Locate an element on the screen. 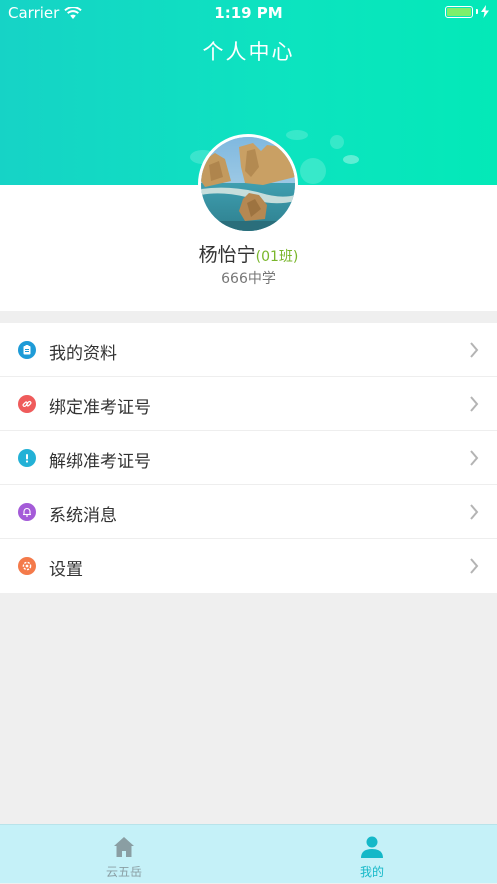  profile-name-row: 杨怡宁(01班) is located at coordinates (248, 253).